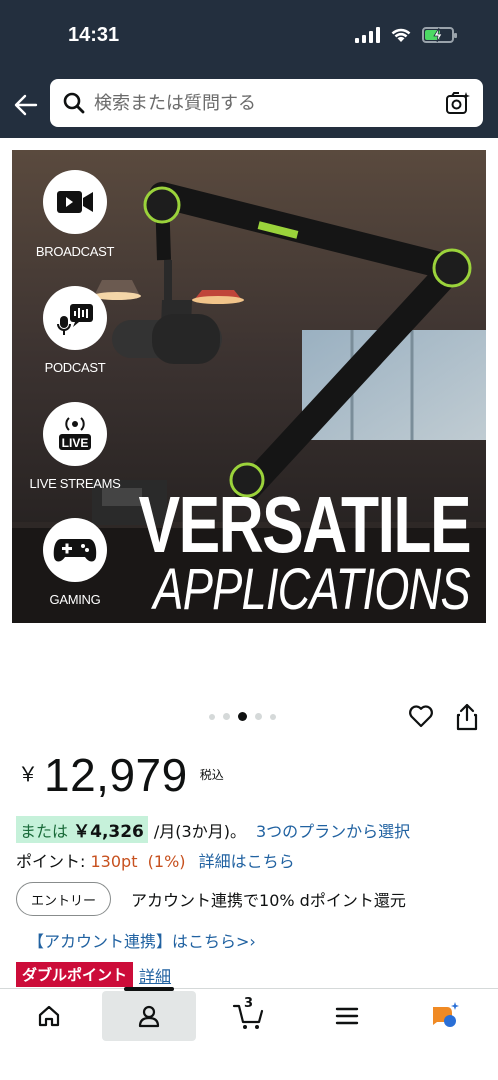  I want to click on bottom-nav: 3, so click(249, 1033).